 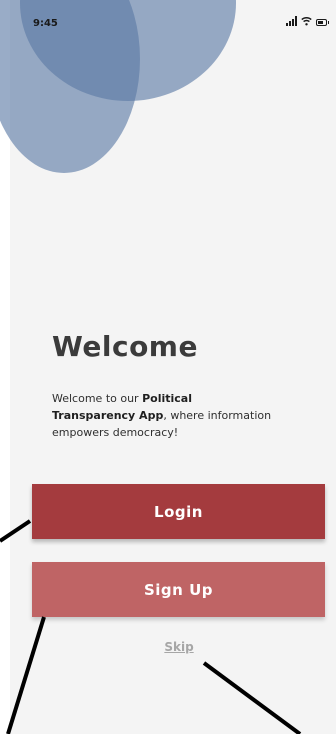 I want to click on status-time: 9:45, so click(x=45, y=23).